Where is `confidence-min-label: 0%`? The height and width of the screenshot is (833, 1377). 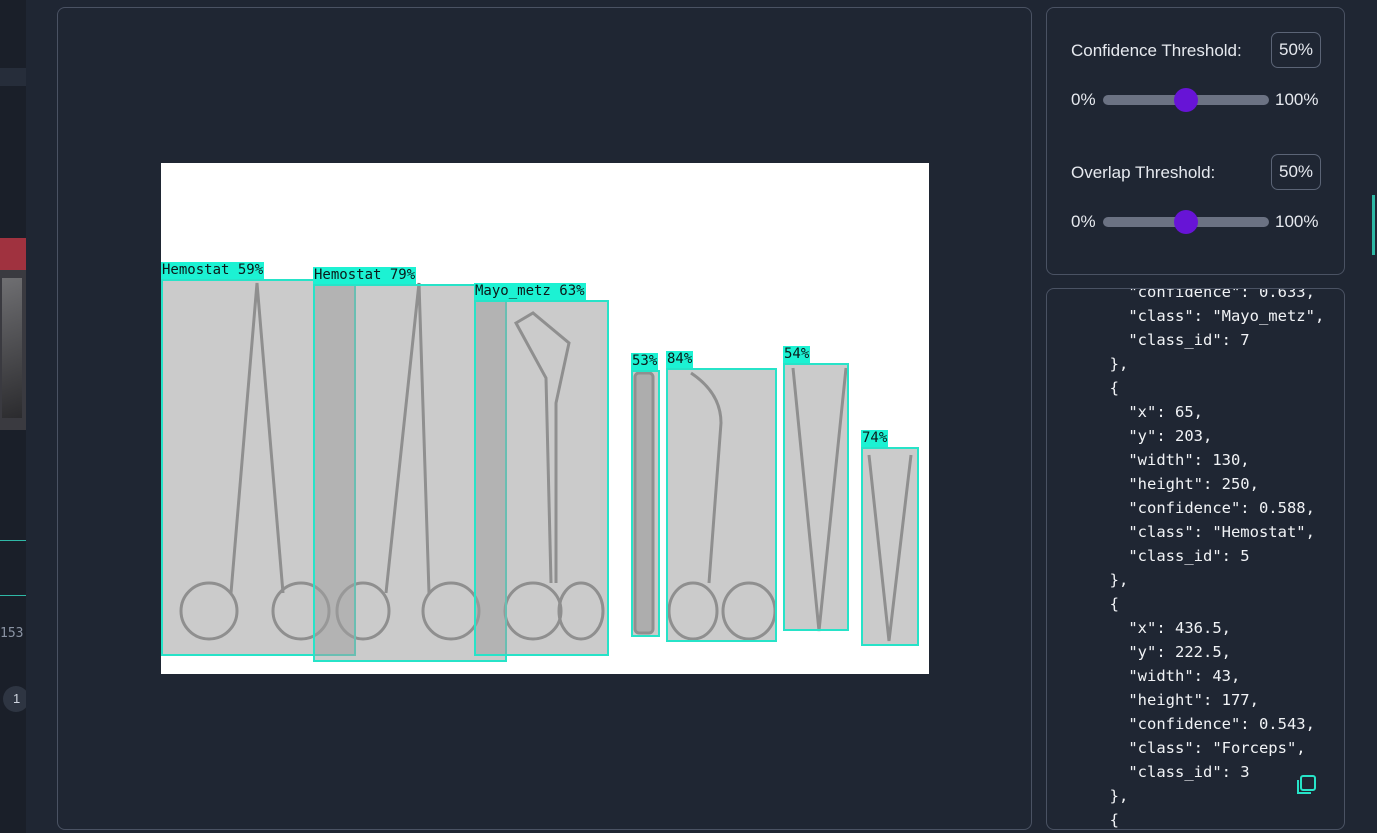 confidence-min-label: 0% is located at coordinates (1083, 99).